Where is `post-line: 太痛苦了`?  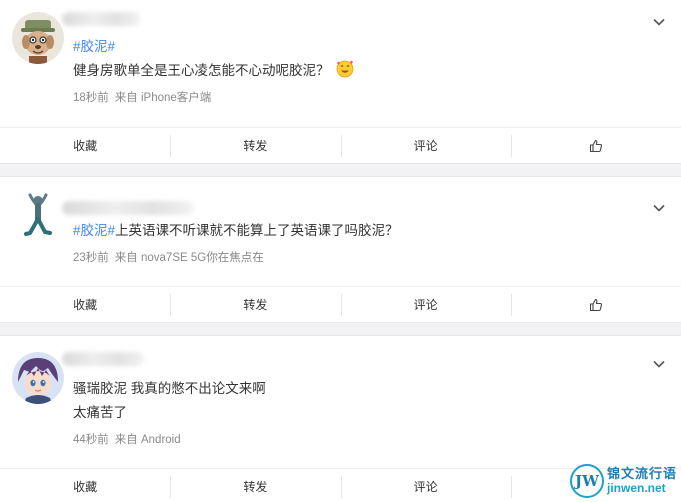
post-line: 太痛苦了 is located at coordinates (357, 413).